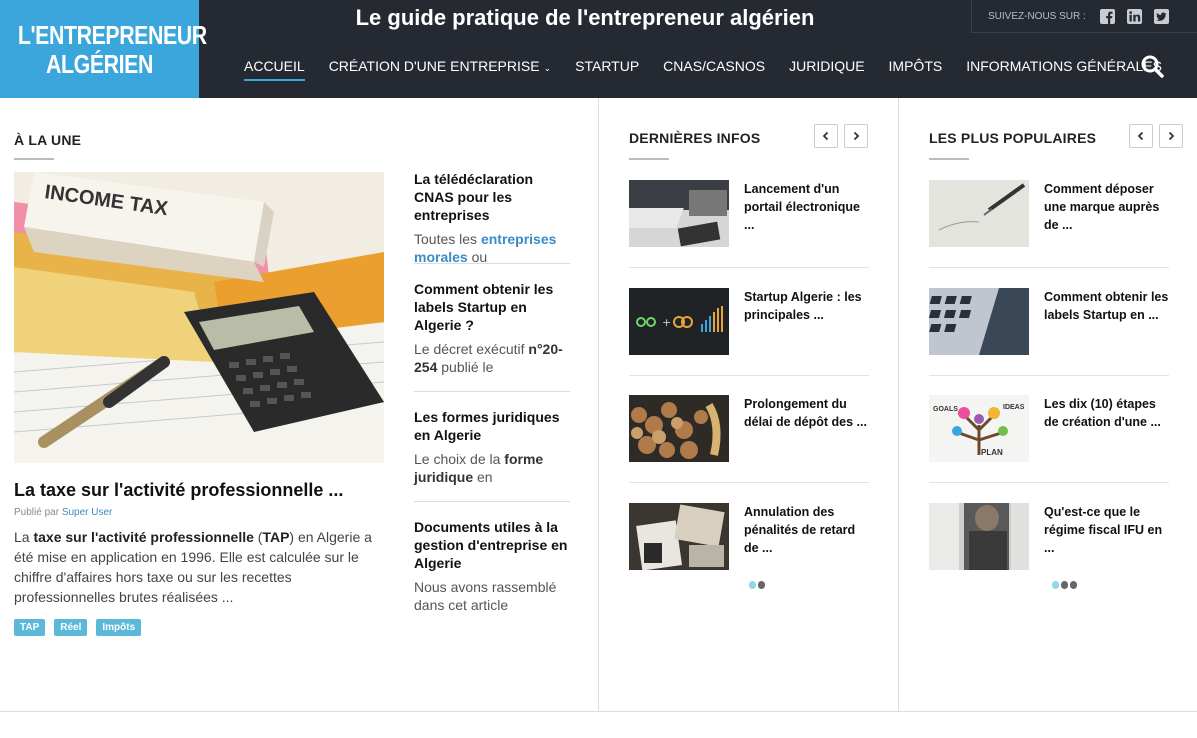 Image resolution: width=1197 pixels, height=738 pixels. Describe the element at coordinates (979, 428) in the screenshot. I see `news-thumbnail: GOALS IDEAS PLAN` at that location.